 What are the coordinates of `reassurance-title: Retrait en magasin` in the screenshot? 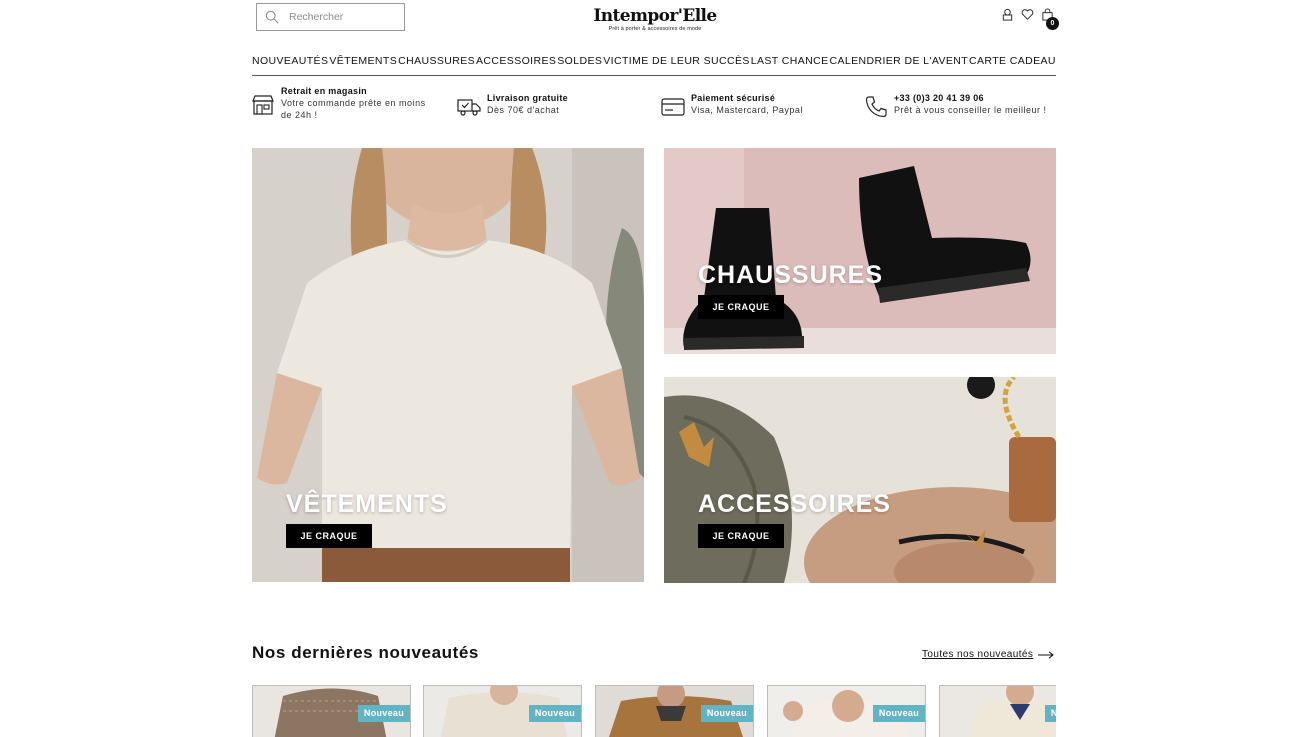 It's located at (324, 91).